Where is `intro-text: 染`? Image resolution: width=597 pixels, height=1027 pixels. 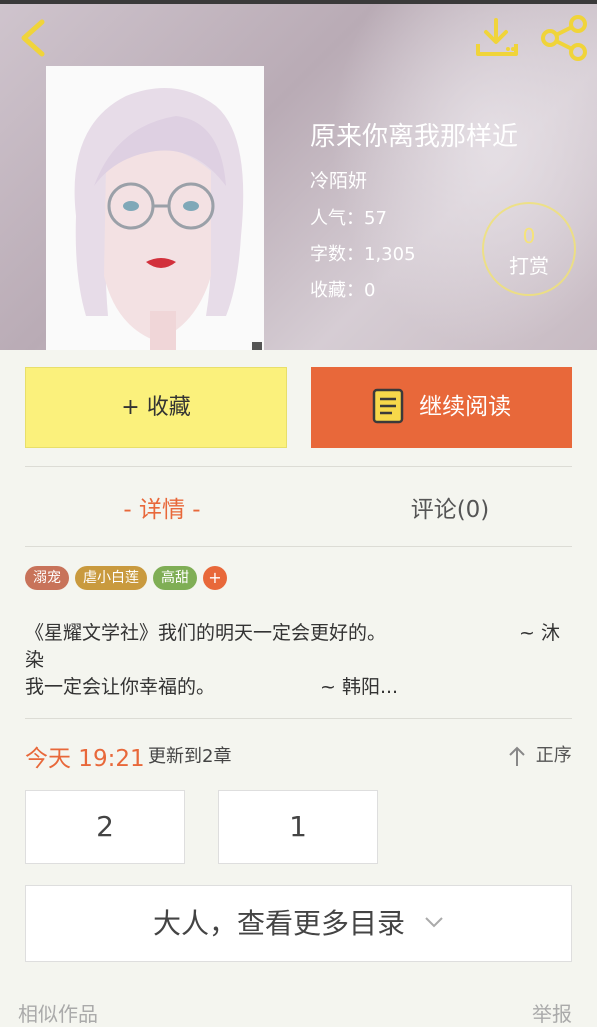 intro-text: 染 is located at coordinates (35, 660).